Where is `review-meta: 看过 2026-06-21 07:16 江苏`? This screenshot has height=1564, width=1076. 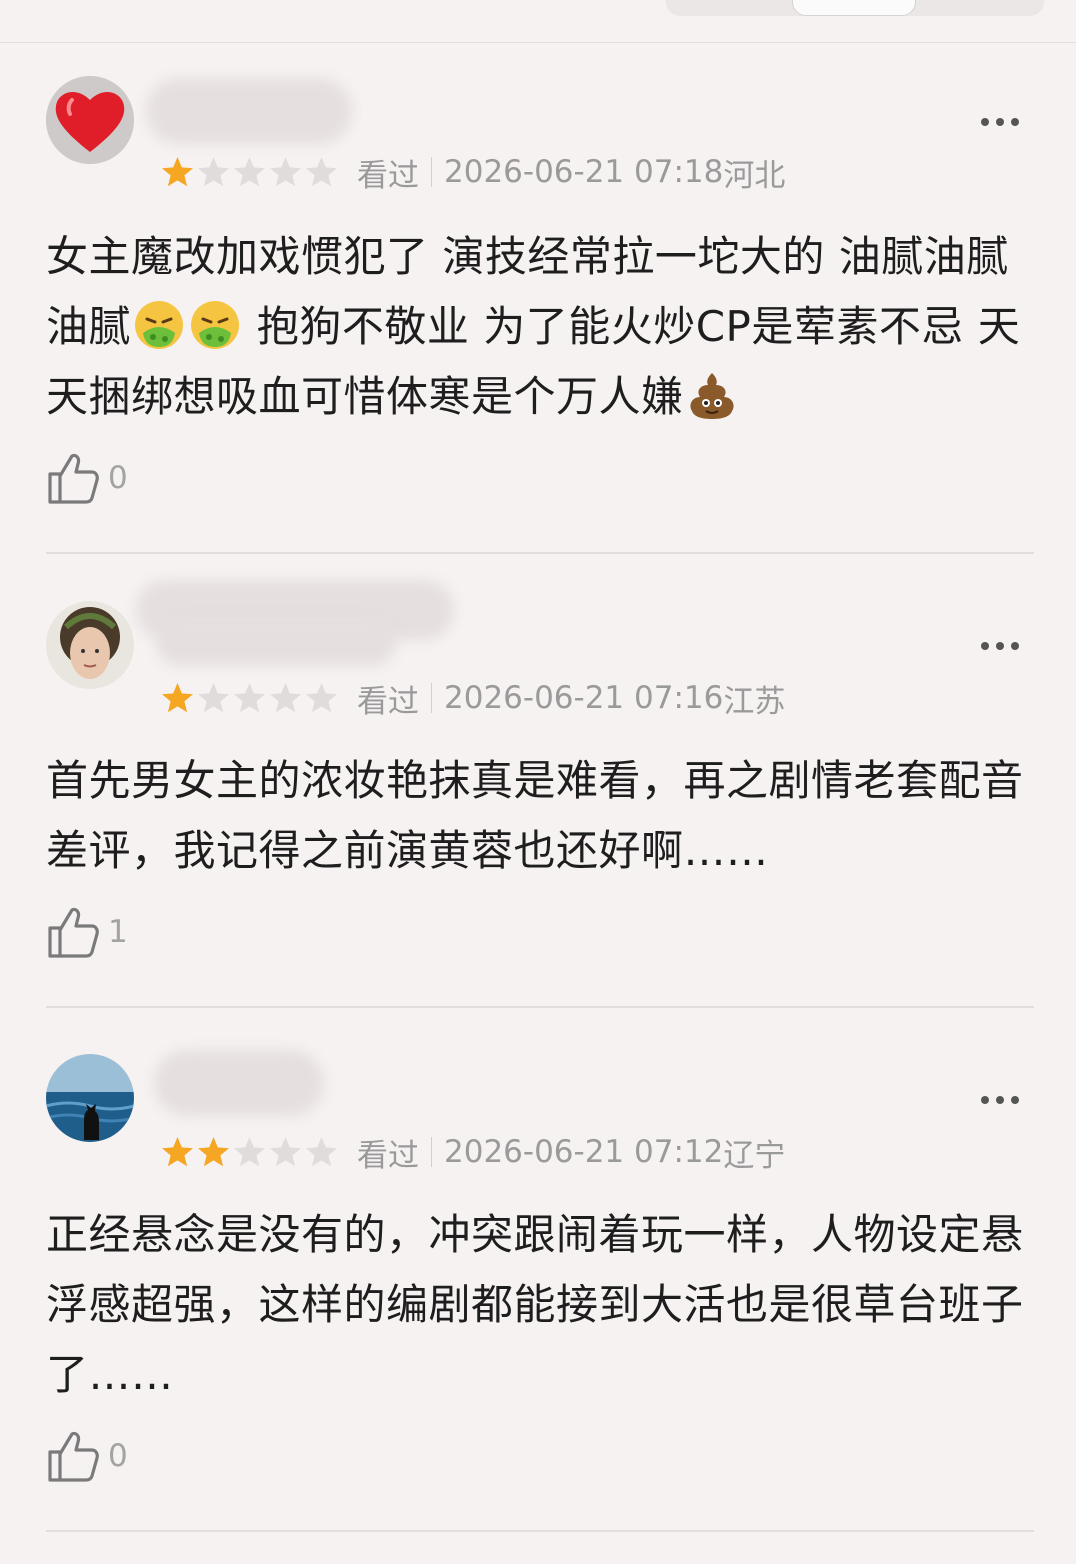 review-meta: 看过 2026-06-21 07:16 江苏 is located at coordinates (473, 699).